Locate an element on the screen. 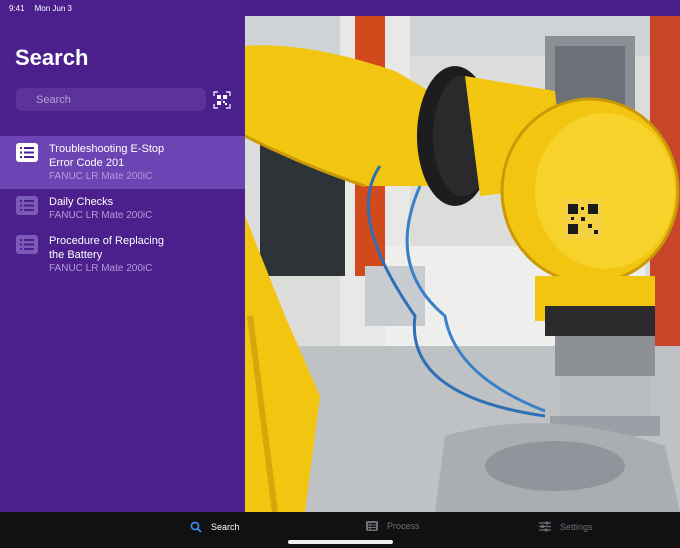  result-item: Daily Checks FANUC LR Mate 200iC is located at coordinates (122, 208).